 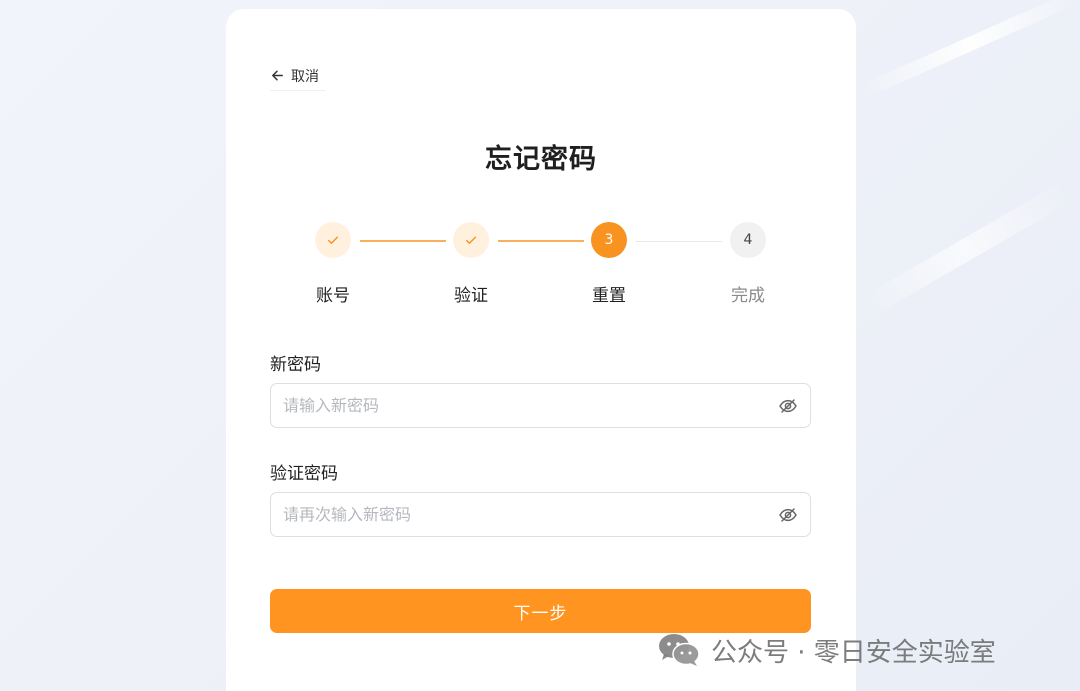 I want to click on cancel-label: 取消, so click(x=305, y=76).